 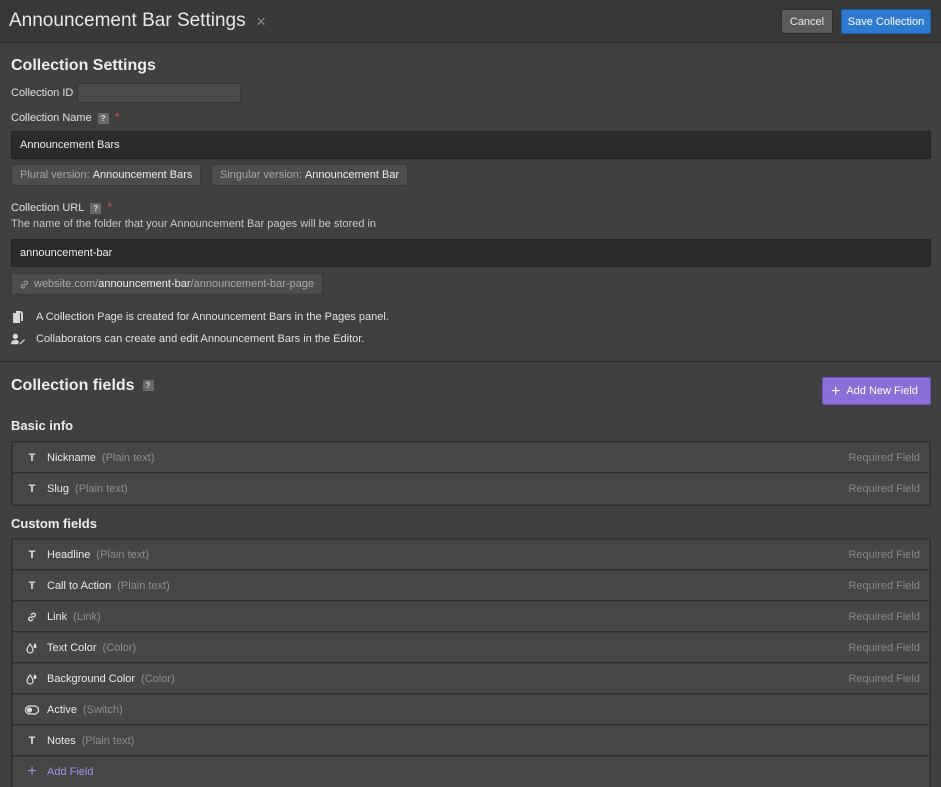 I want to click on field-row-slug: T Slug (Plain text) Required Field, so click(x=471, y=489).